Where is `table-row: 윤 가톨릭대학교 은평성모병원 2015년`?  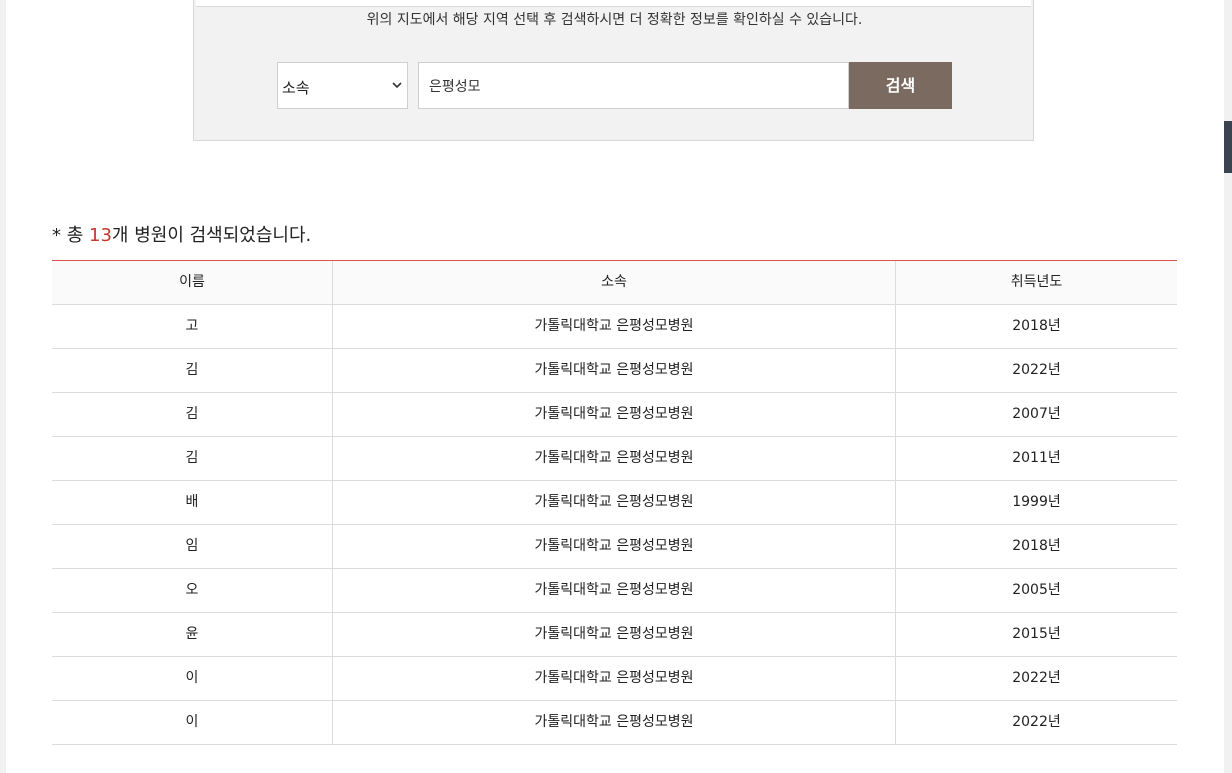 table-row: 윤 가톨릭대학교 은평성모병원 2015년 is located at coordinates (614, 635).